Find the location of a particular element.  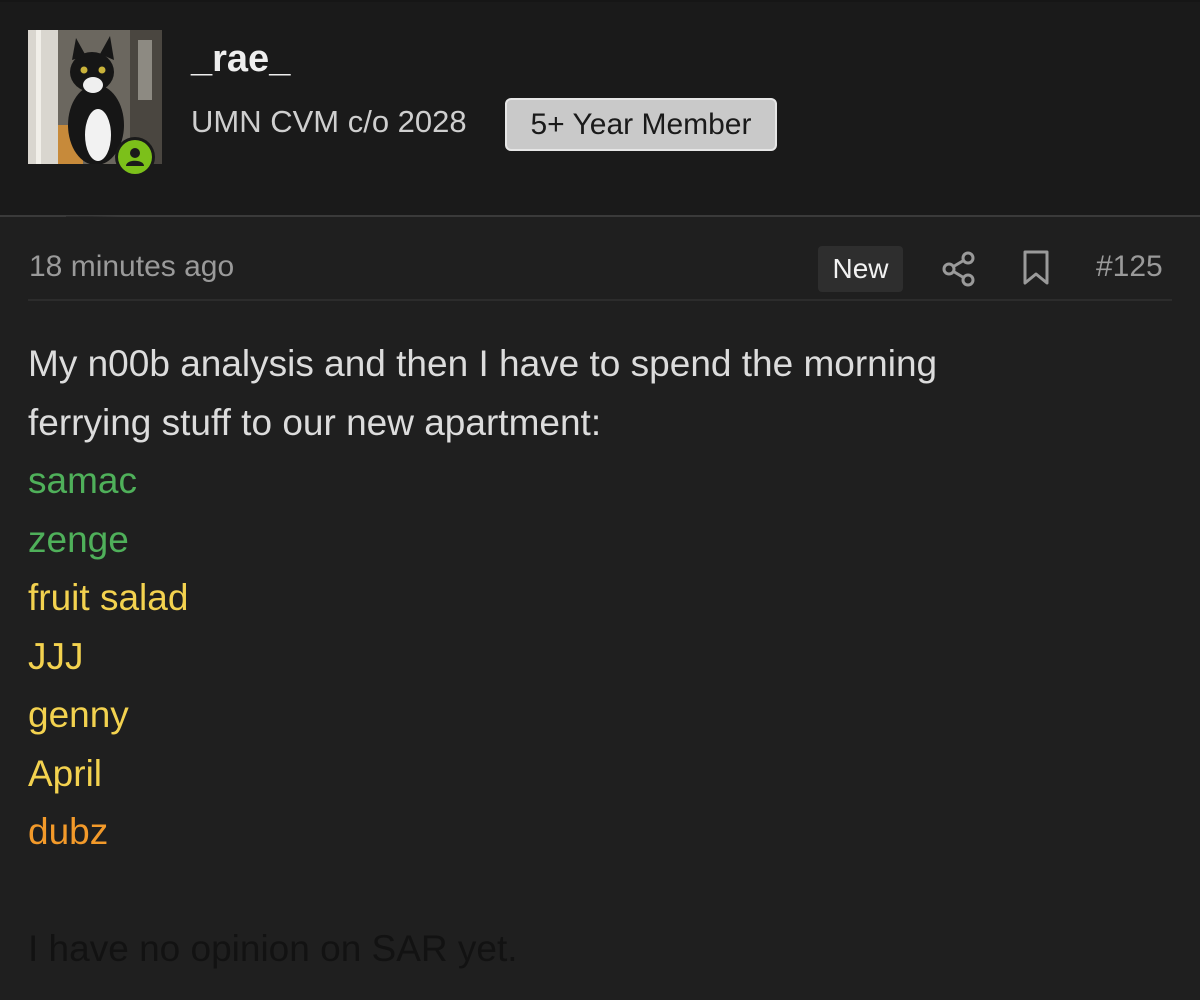

user-title: UMN CVM c/o 2028 is located at coordinates (329, 121).